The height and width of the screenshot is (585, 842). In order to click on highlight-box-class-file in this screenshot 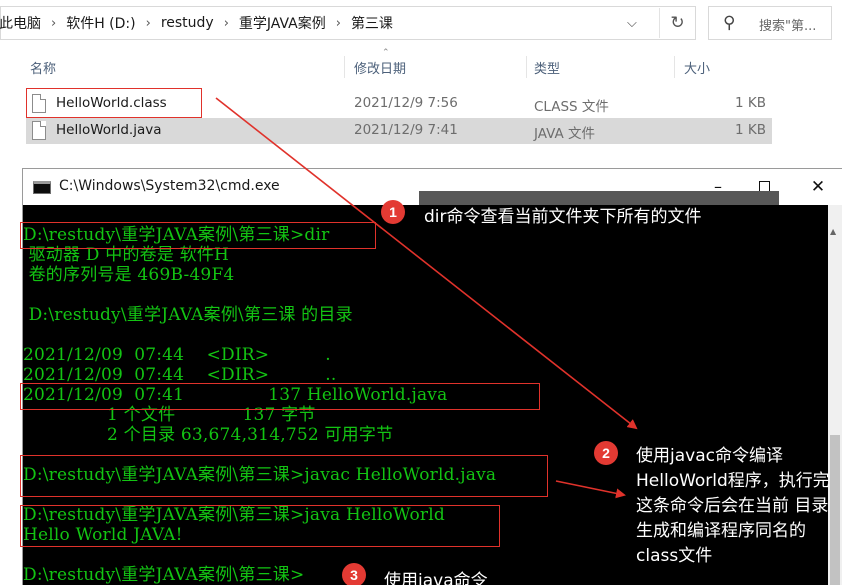, I will do `click(114, 103)`.